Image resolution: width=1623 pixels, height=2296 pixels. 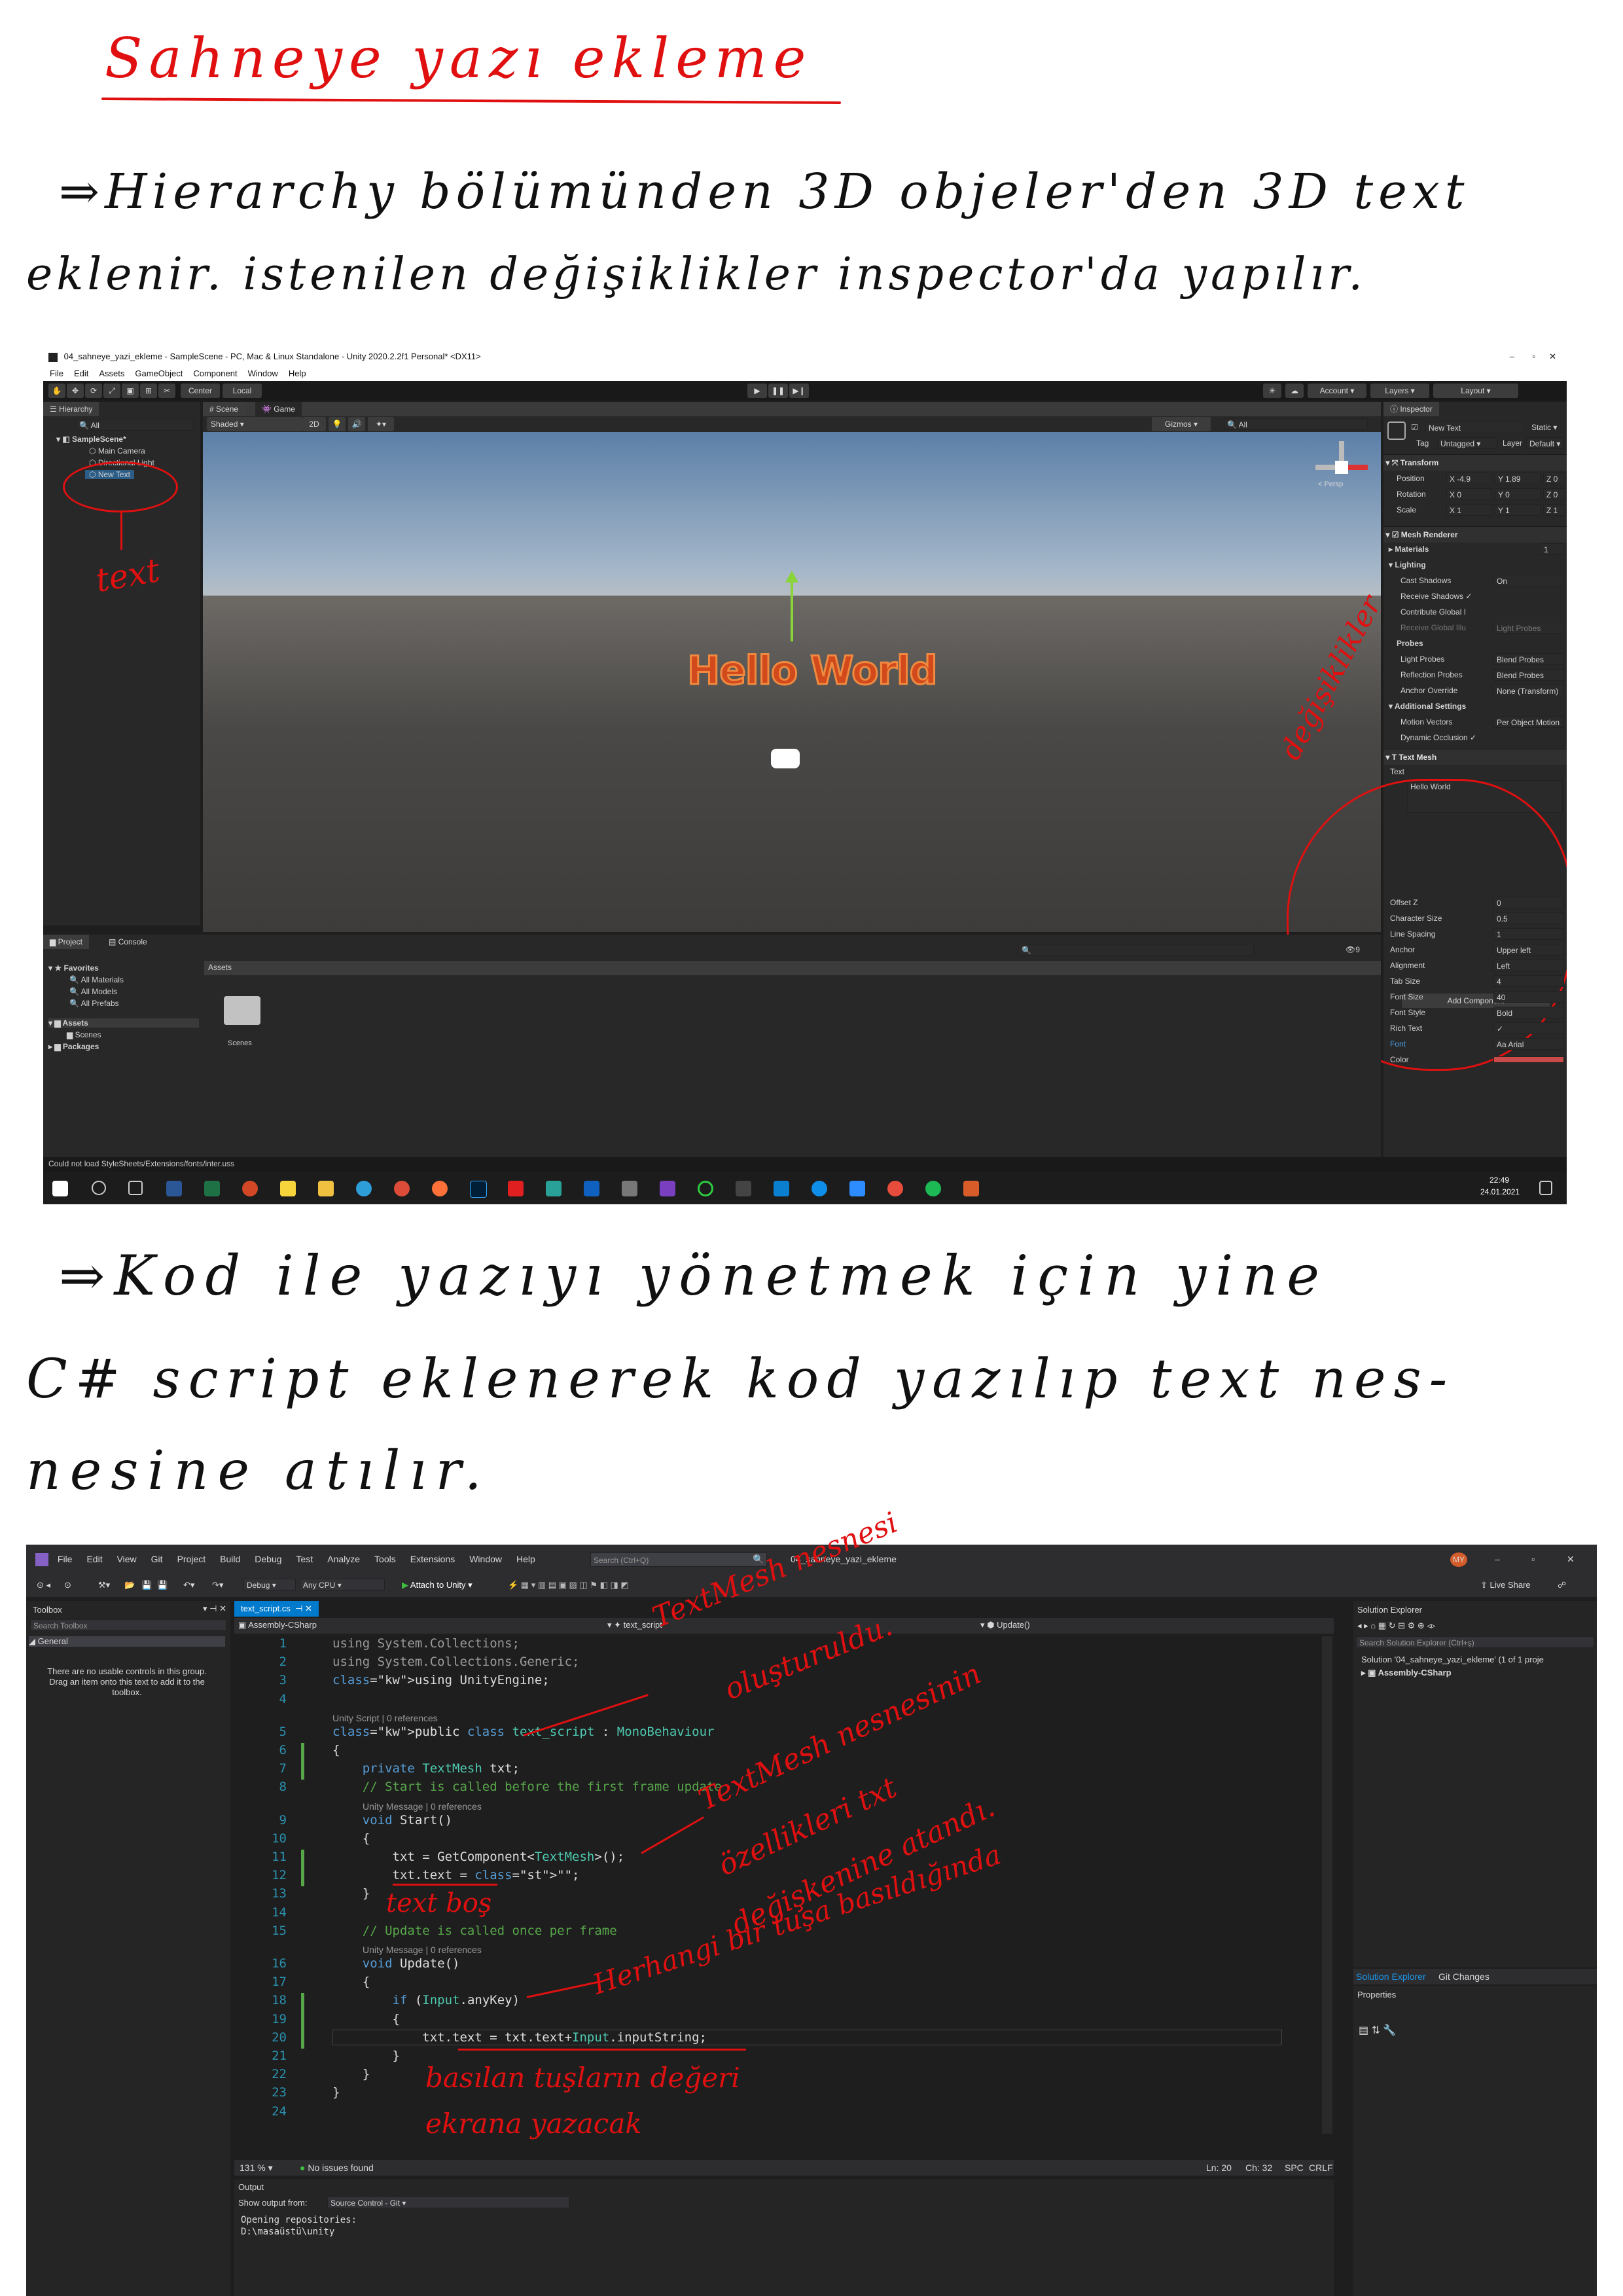 What do you see at coordinates (1497, 1559) in the screenshot?
I see `vs-minimize-button: –` at bounding box center [1497, 1559].